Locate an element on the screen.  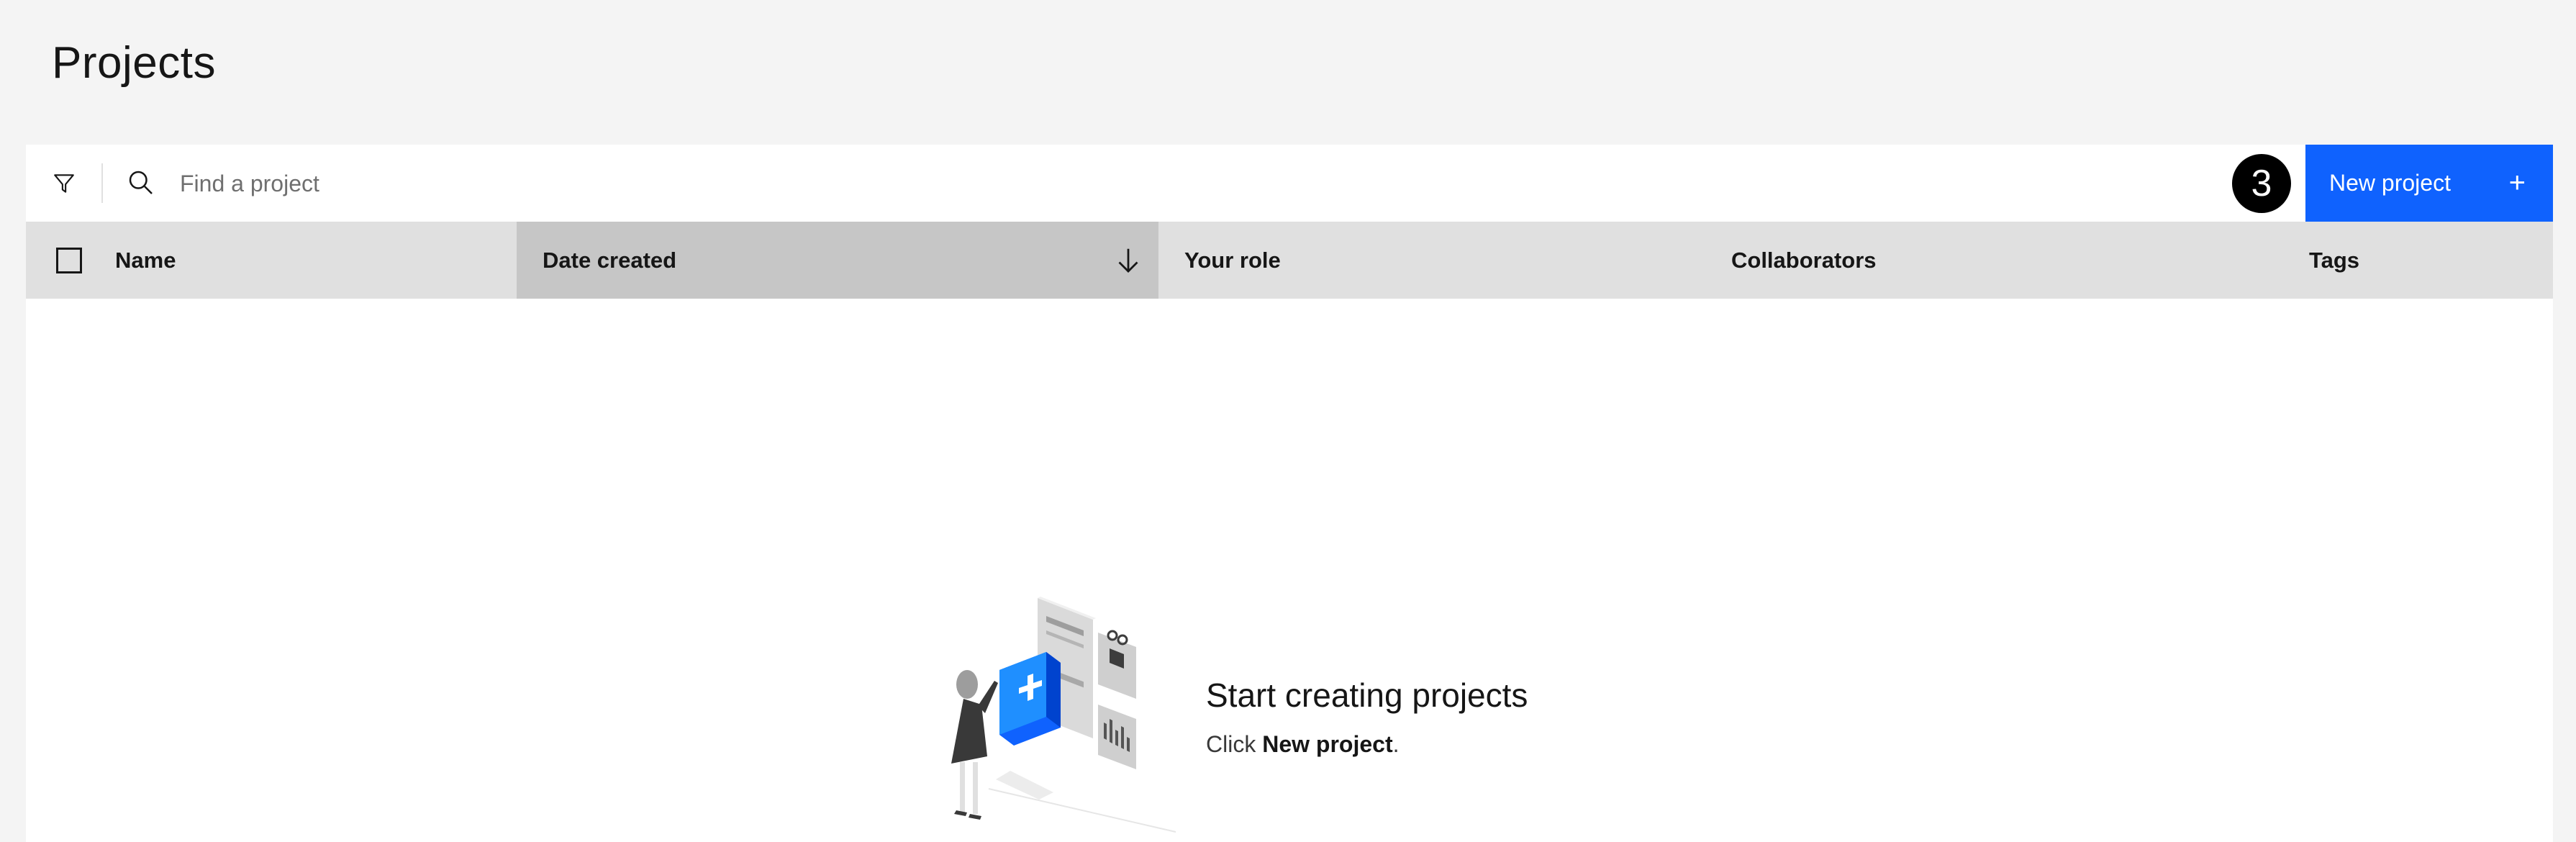
column-header-tags: Tags is located at coordinates (2417, 260).